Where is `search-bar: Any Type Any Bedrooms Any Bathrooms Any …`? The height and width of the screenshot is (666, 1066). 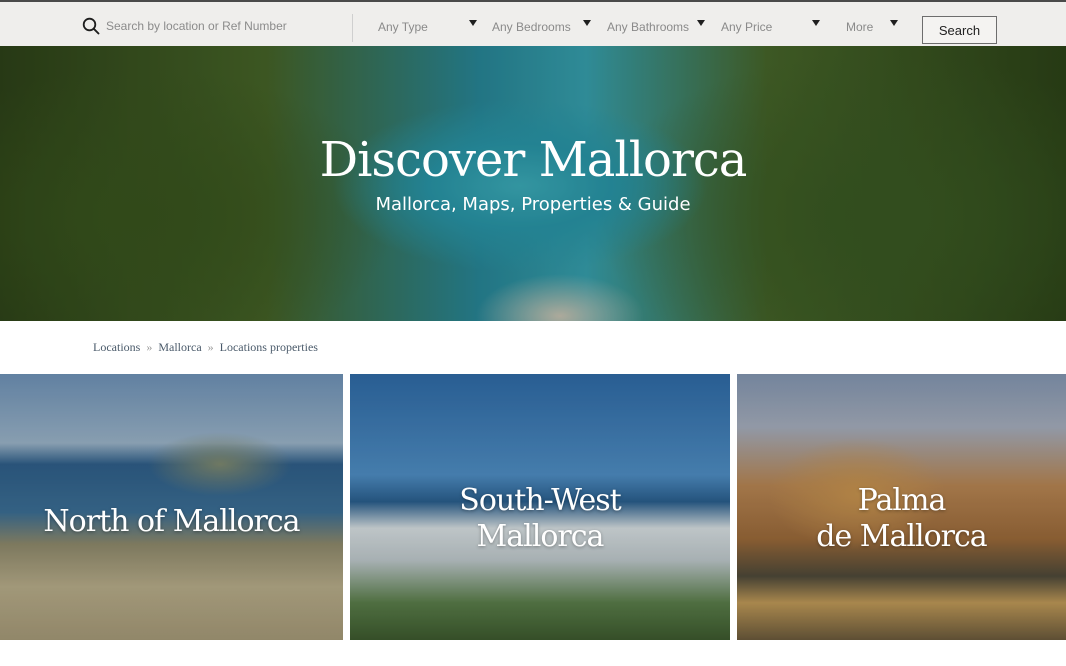
search-bar: Any Type Any Bedrooms Any Bathrooms Any … is located at coordinates (533, 23).